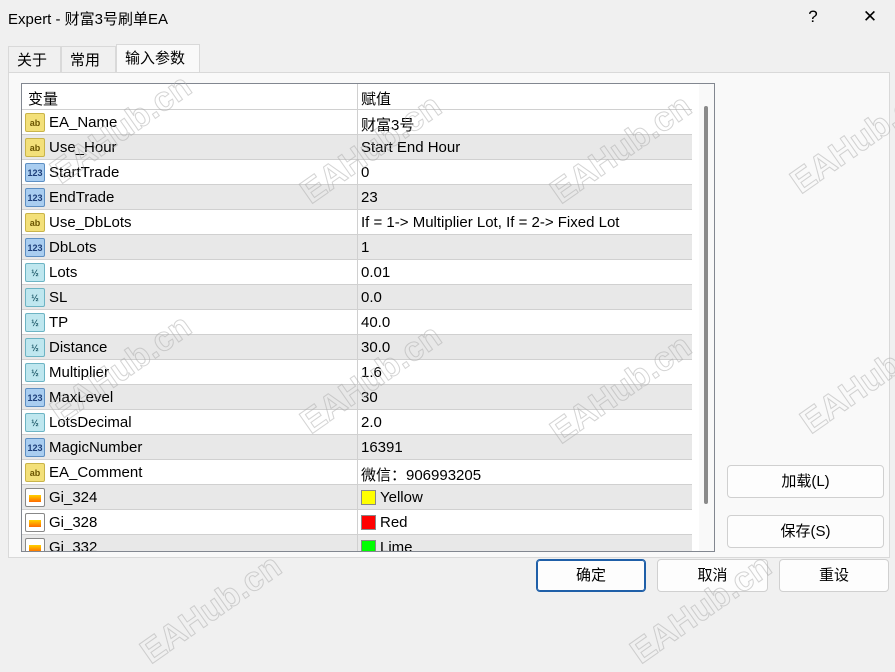 The height and width of the screenshot is (672, 895). I want to click on param-value-text: Lime, so click(396, 545).